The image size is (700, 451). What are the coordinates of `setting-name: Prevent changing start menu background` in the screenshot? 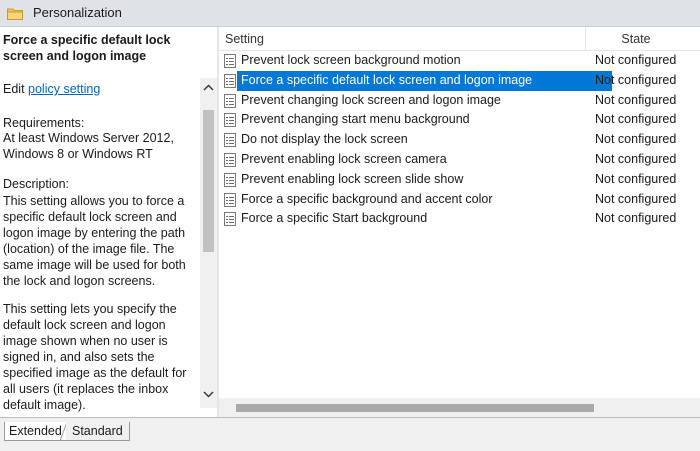 It's located at (355, 119).